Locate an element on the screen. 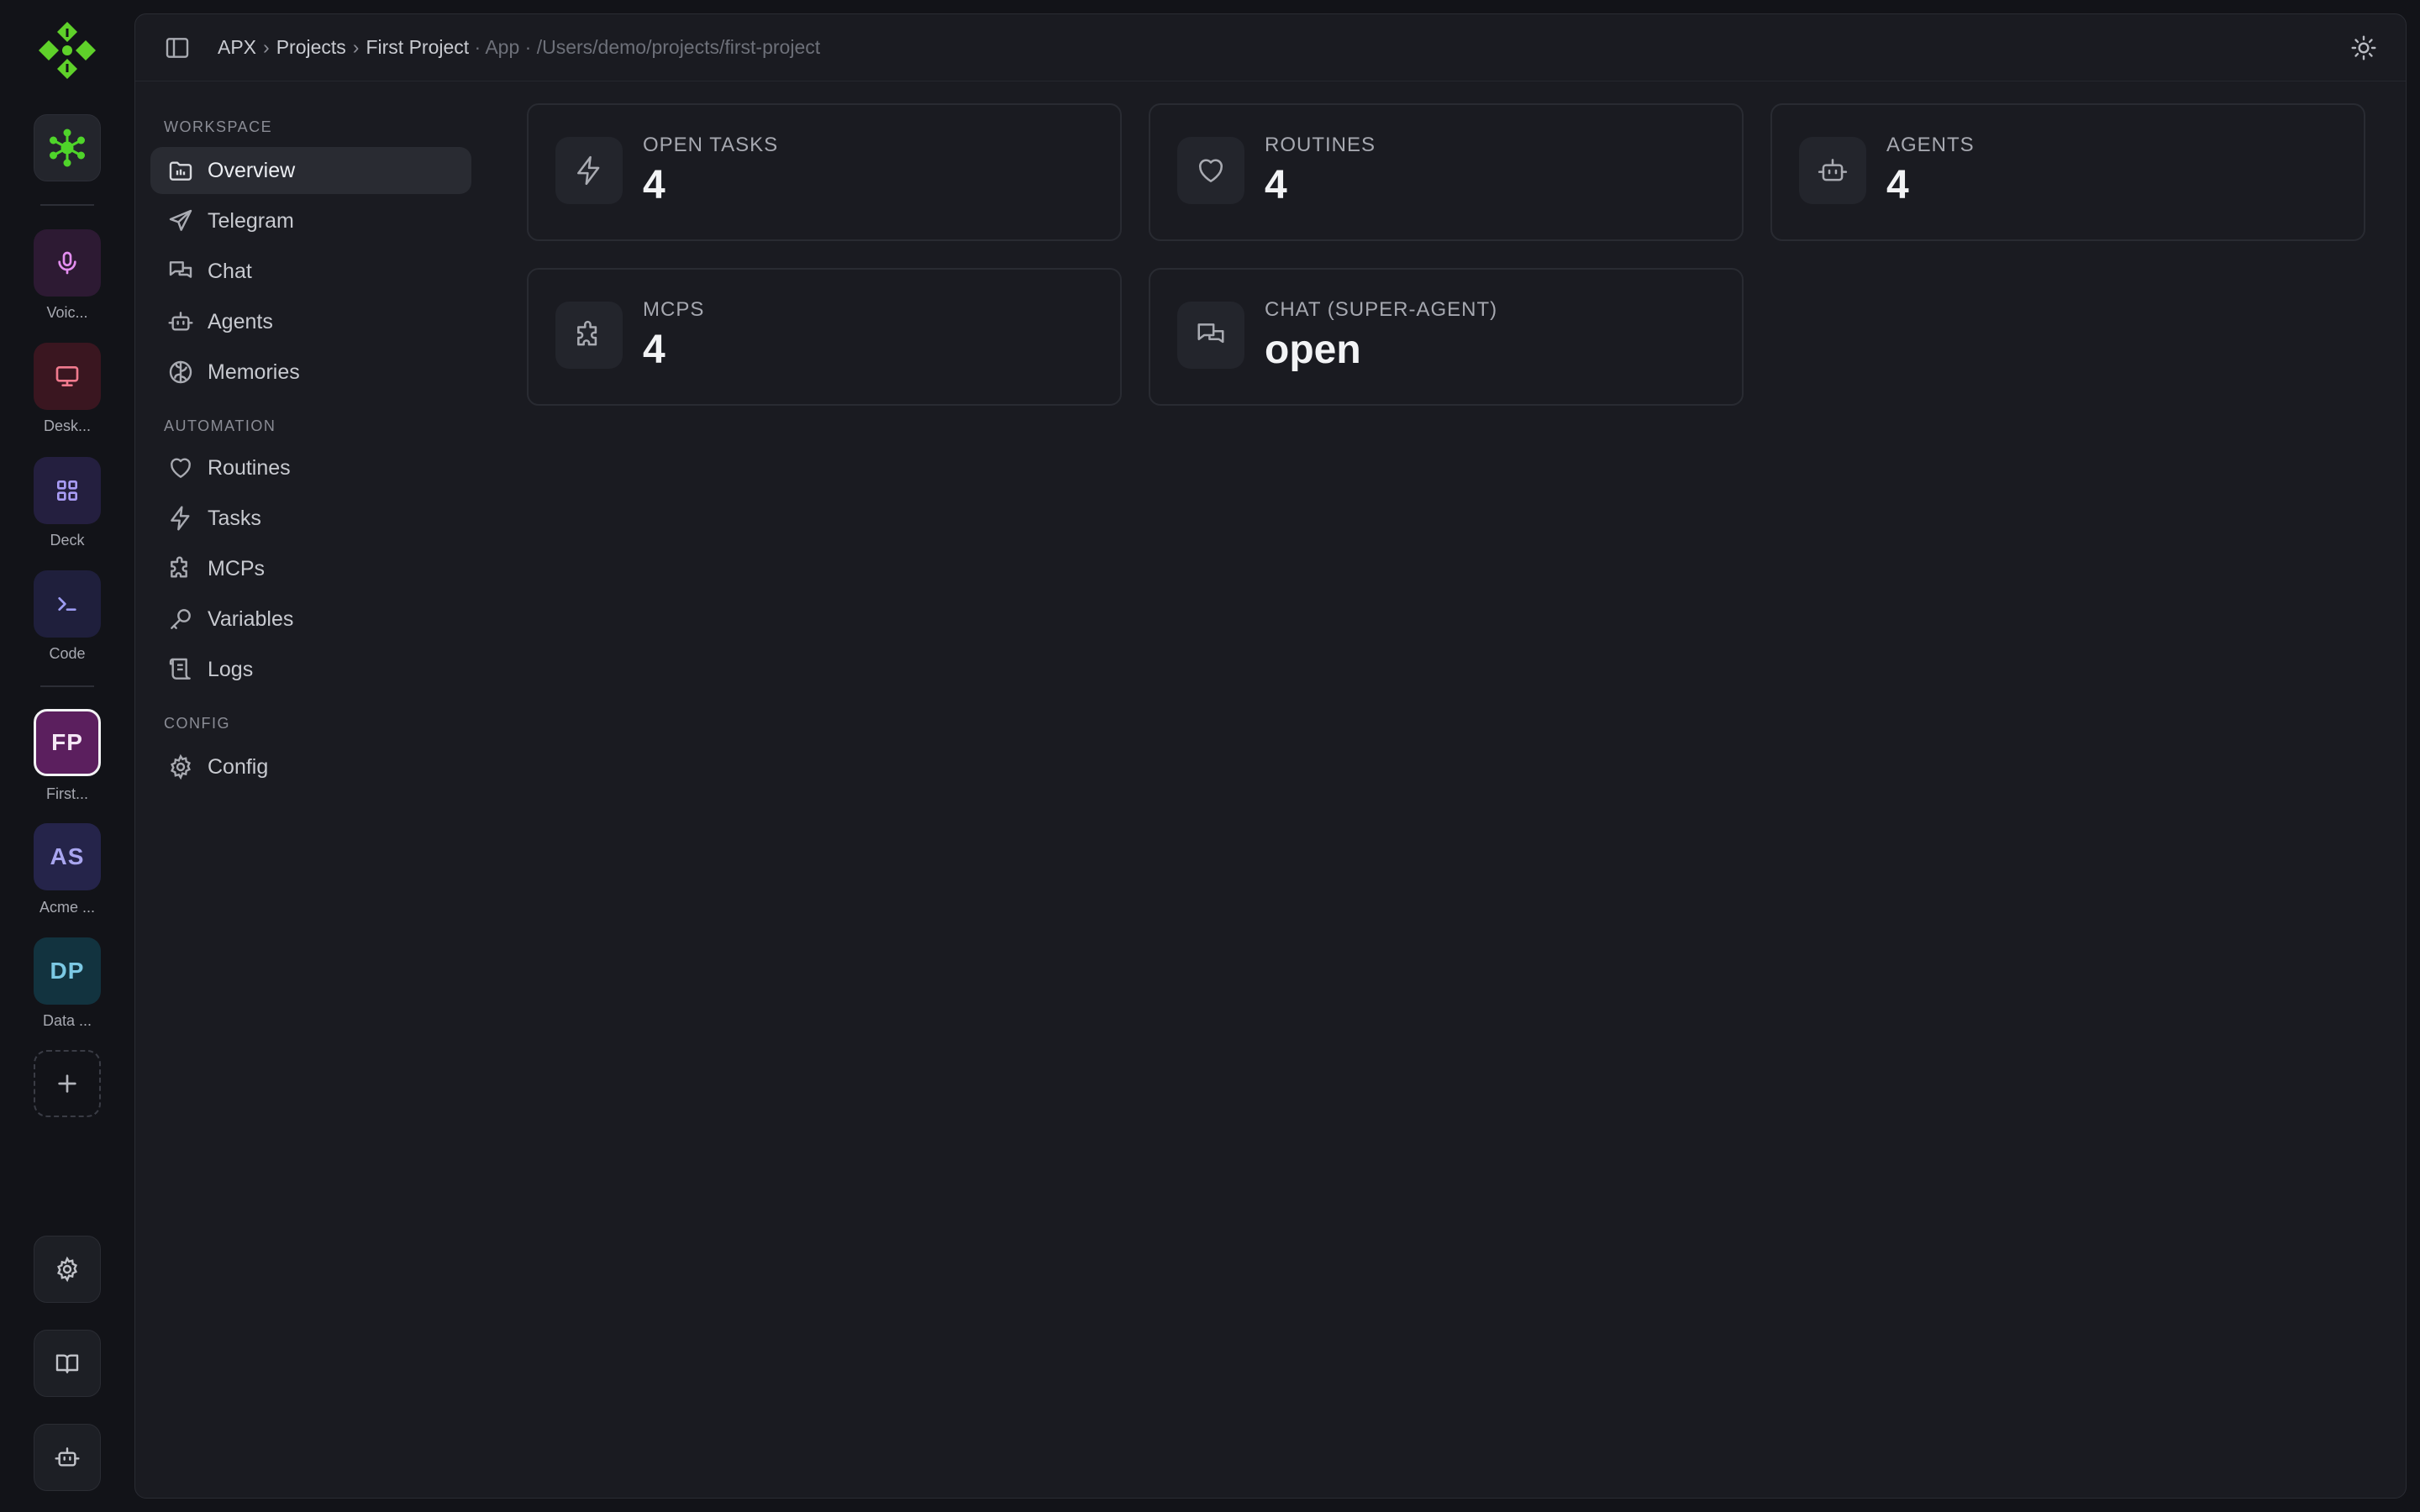 Image resolution: width=2420 pixels, height=1512 pixels. nav-item-mcps: MCPs is located at coordinates (310, 568).